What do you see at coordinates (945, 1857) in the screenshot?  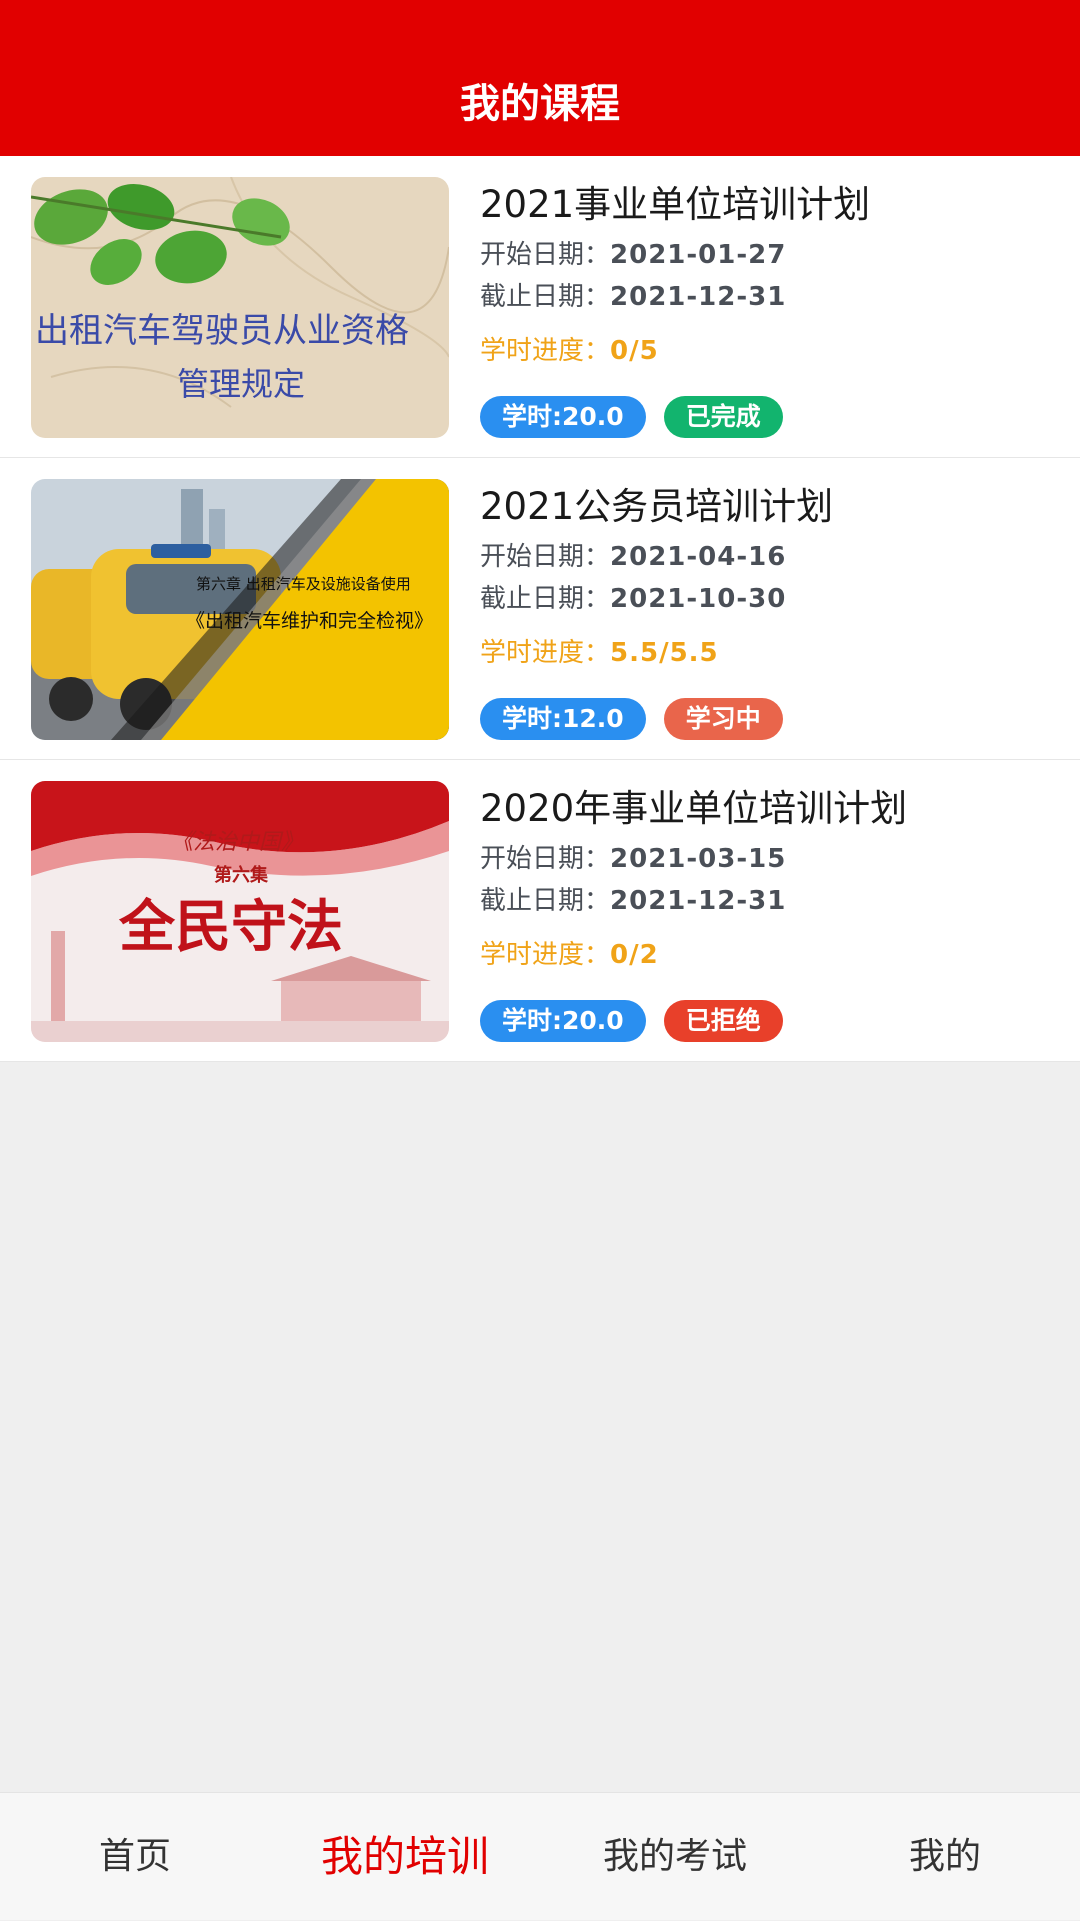 I see `tab-profile: 我的` at bounding box center [945, 1857].